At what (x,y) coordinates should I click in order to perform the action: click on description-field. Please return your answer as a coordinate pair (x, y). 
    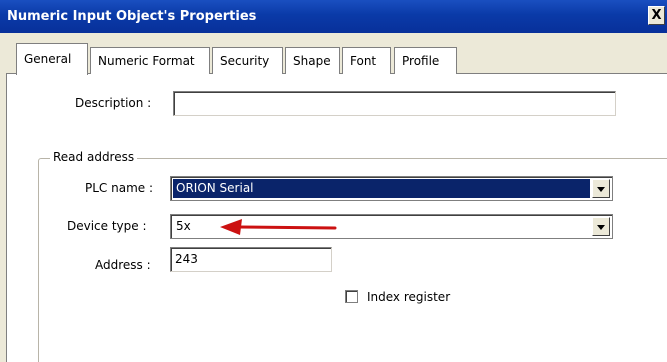
    Looking at the image, I should click on (394, 103).